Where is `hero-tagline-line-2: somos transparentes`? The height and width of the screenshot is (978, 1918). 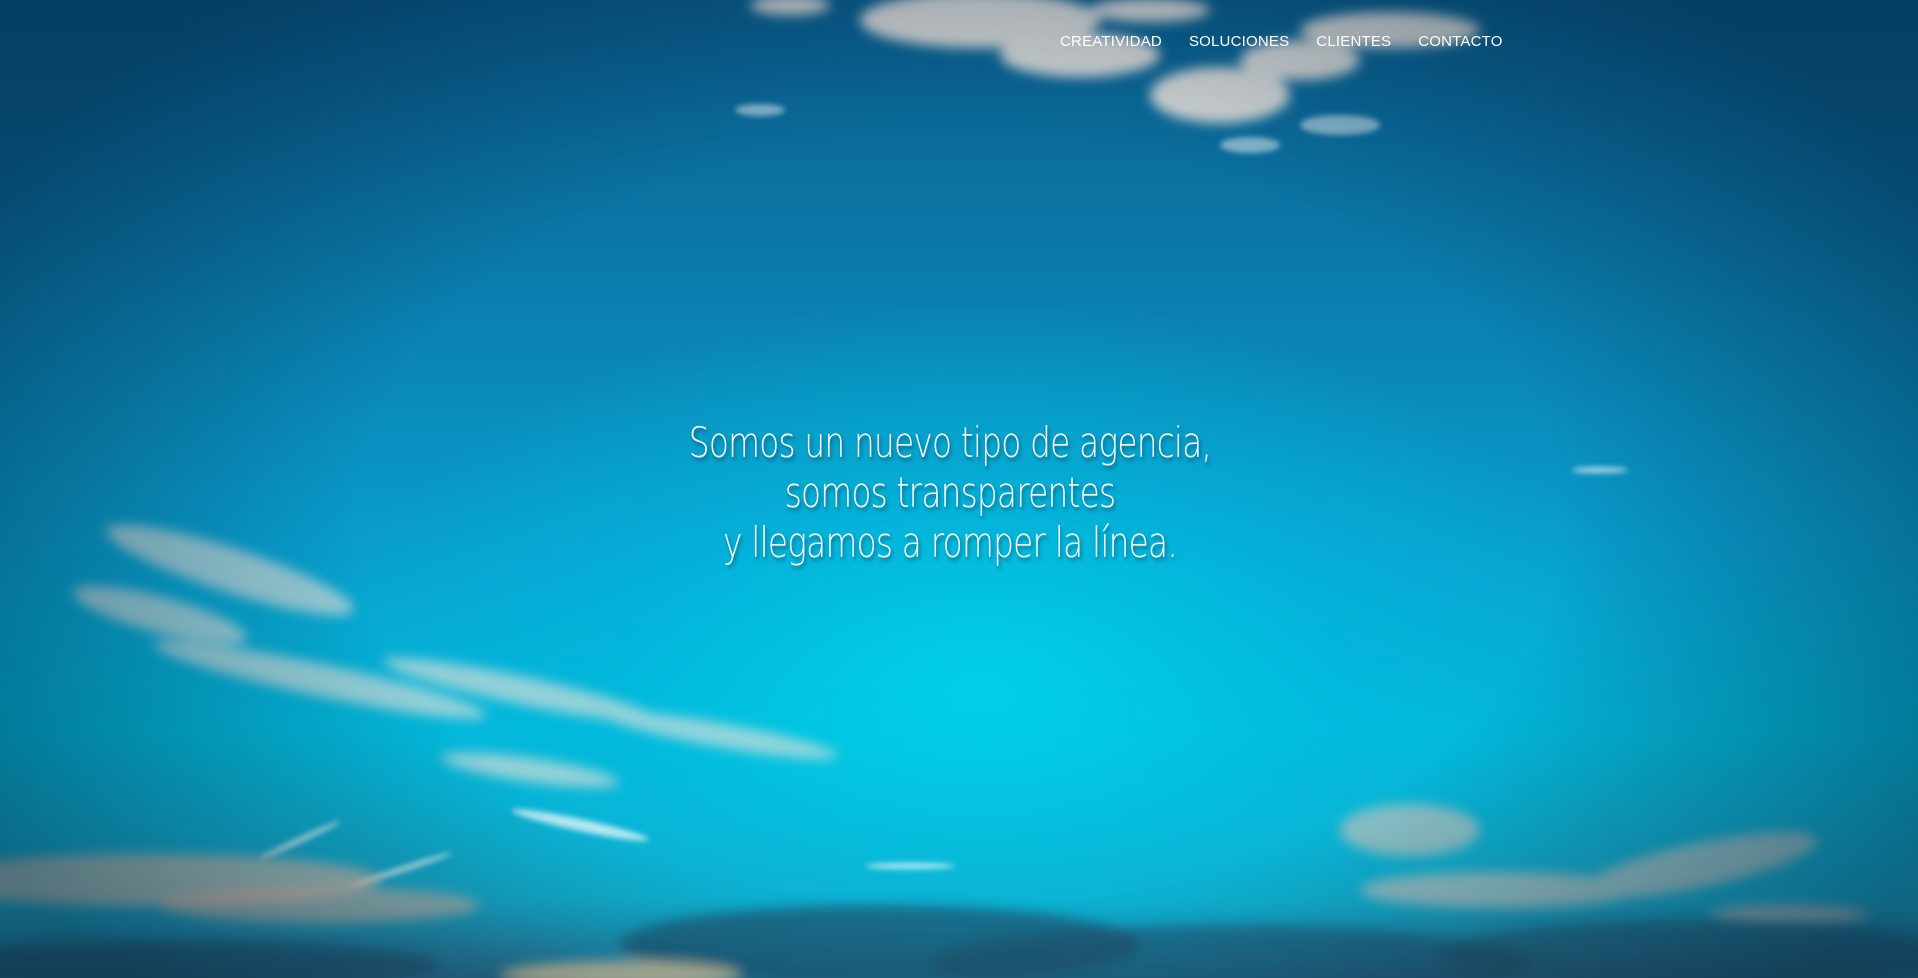 hero-tagline-line-2: somos transparentes is located at coordinates (950, 492).